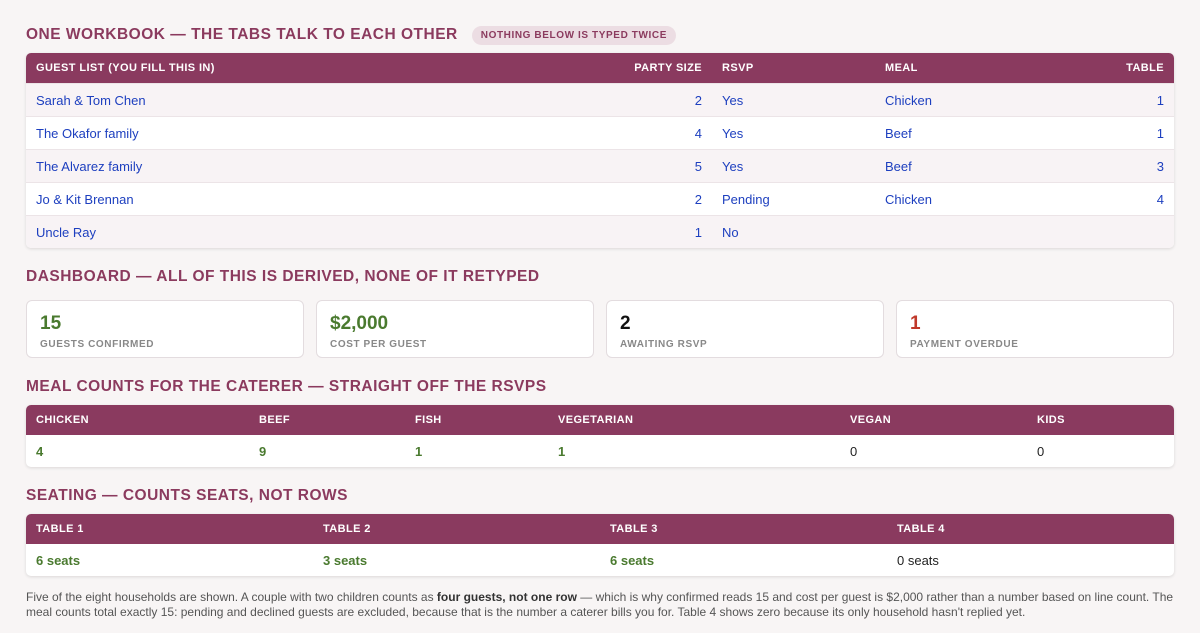 Image resolution: width=1200 pixels, height=633 pixels. What do you see at coordinates (793, 68) in the screenshot?
I see `col-rsvp: RSVP` at bounding box center [793, 68].